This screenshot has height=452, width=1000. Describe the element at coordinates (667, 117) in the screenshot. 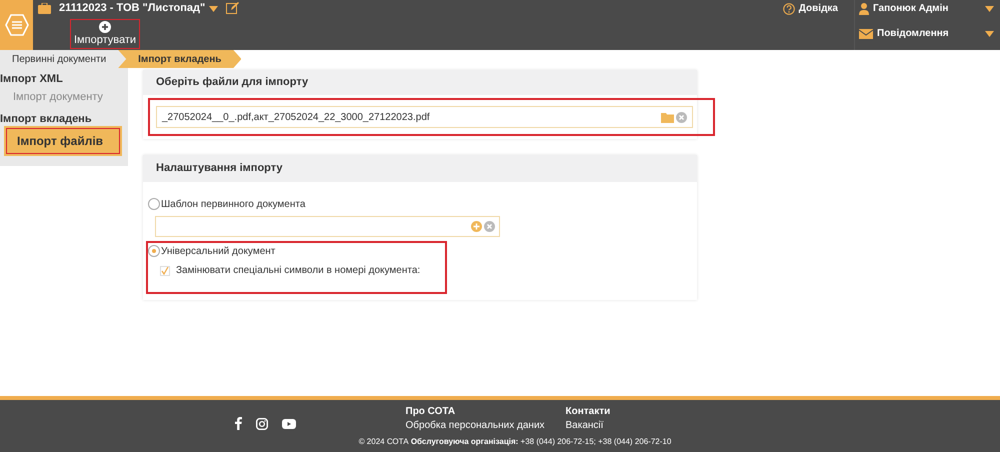

I see `folder-icon` at that location.